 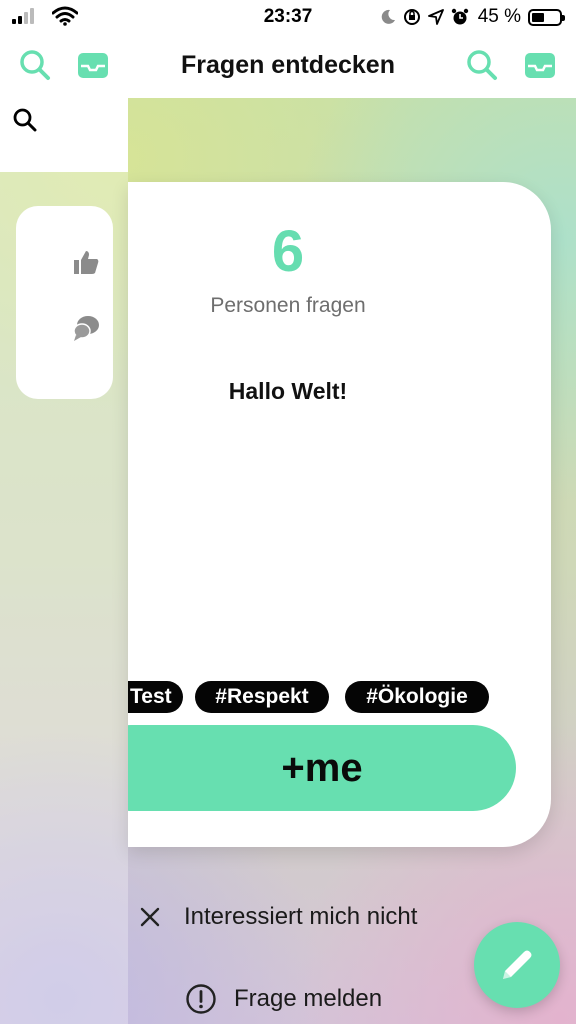 What do you see at coordinates (417, 697) in the screenshot?
I see `tag-chip: #Ökologie` at bounding box center [417, 697].